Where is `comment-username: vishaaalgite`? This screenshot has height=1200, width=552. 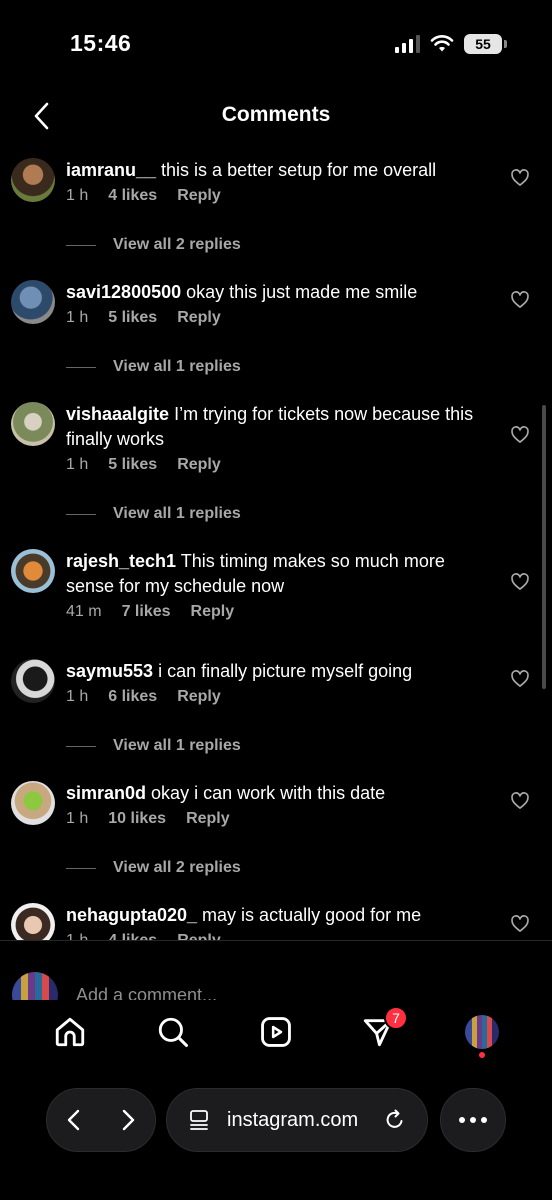 comment-username: vishaaalgite is located at coordinates (117, 414).